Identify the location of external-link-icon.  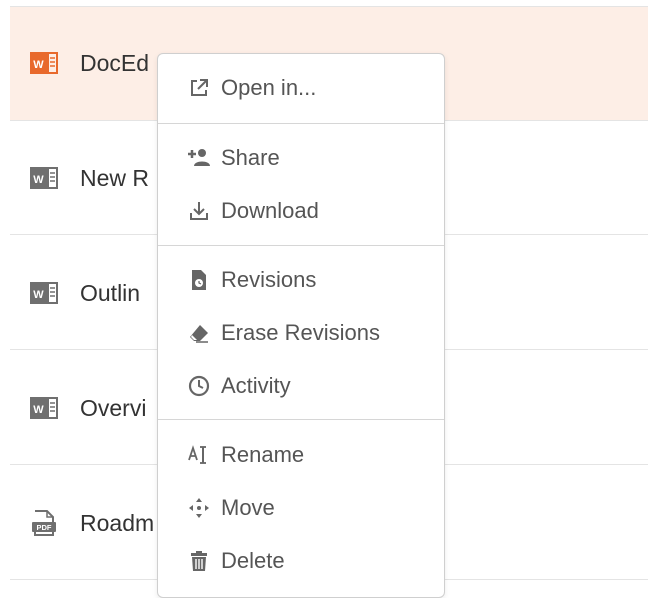
(199, 87).